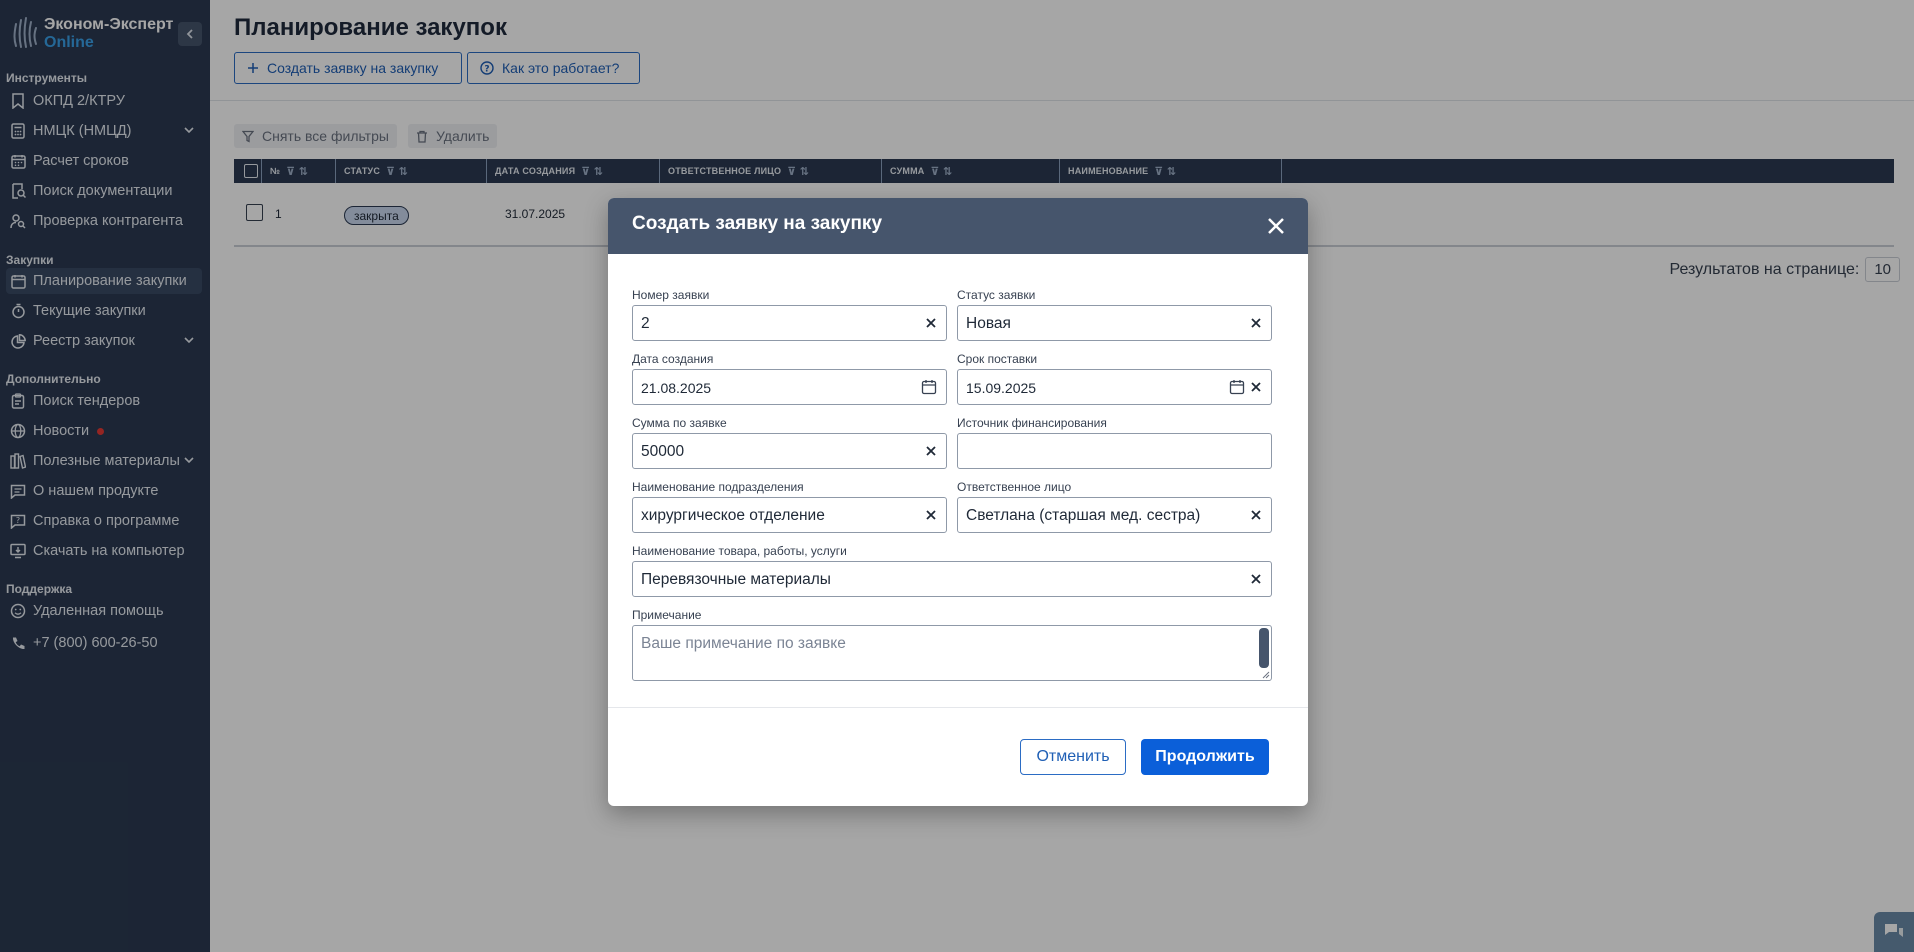 The image size is (1914, 952). Describe the element at coordinates (743, 643) in the screenshot. I see `note-placeholder: Ваше примечание по заявке` at that location.